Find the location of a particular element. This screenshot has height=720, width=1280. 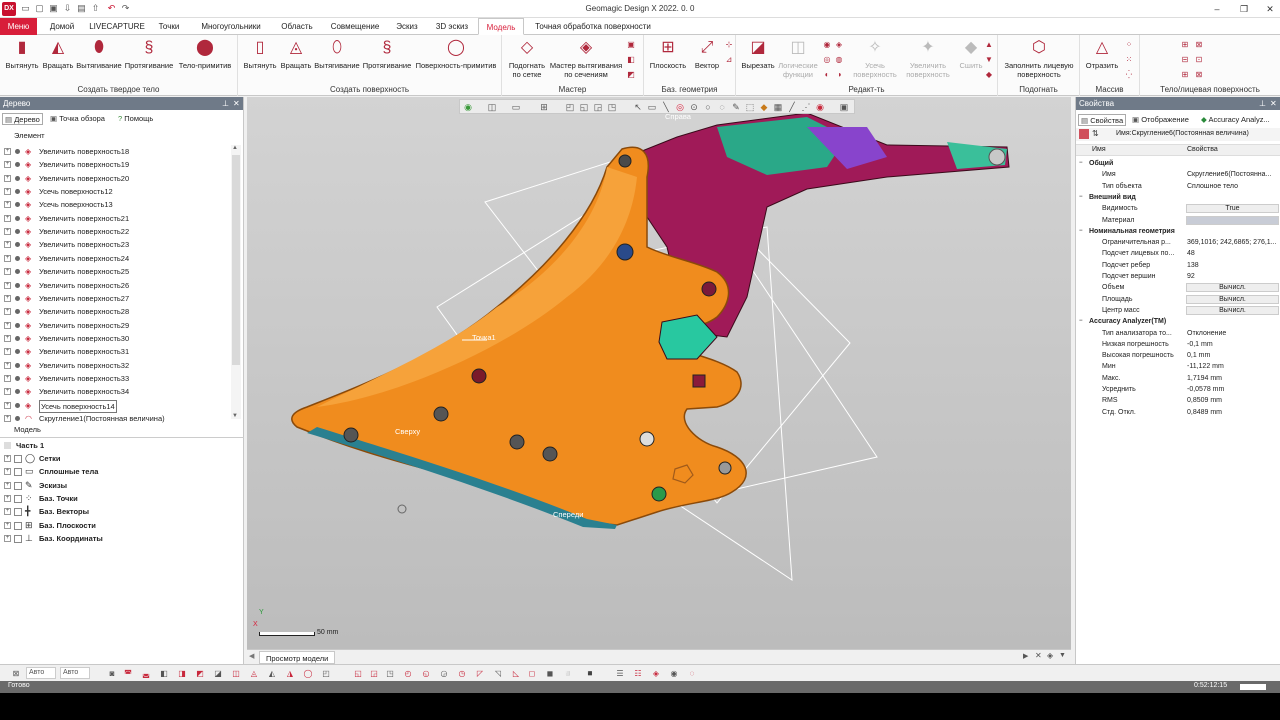

offset-icon: ◐ is located at coordinates (827, 75).